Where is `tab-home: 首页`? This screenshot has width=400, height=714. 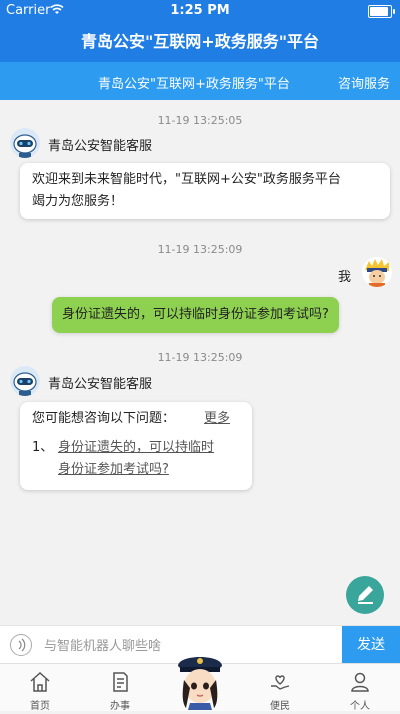
tab-home: 首页 is located at coordinates (40, 688).